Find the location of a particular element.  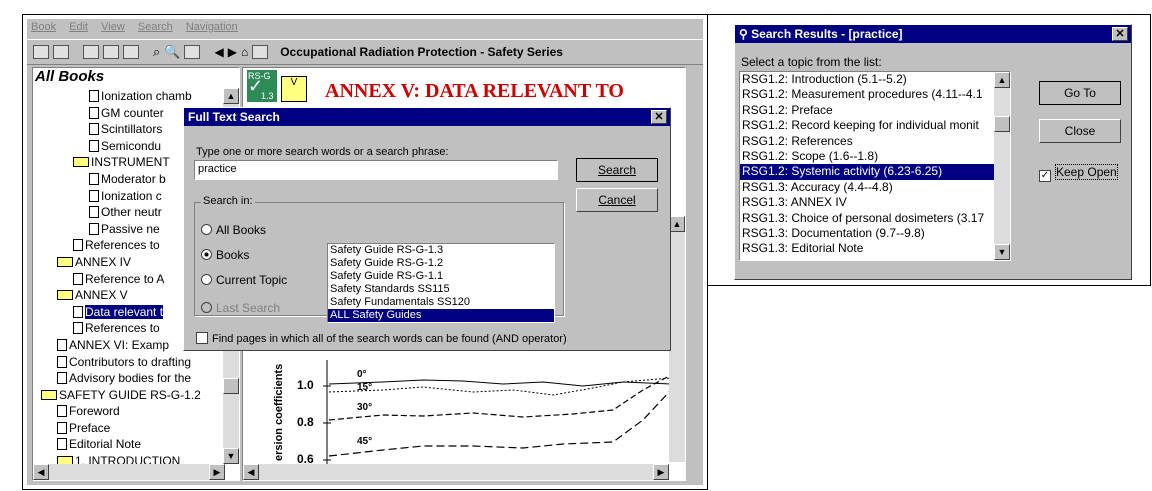

tree-item: SAFETY GUIDE RS-G-1.2 is located at coordinates (136, 395).